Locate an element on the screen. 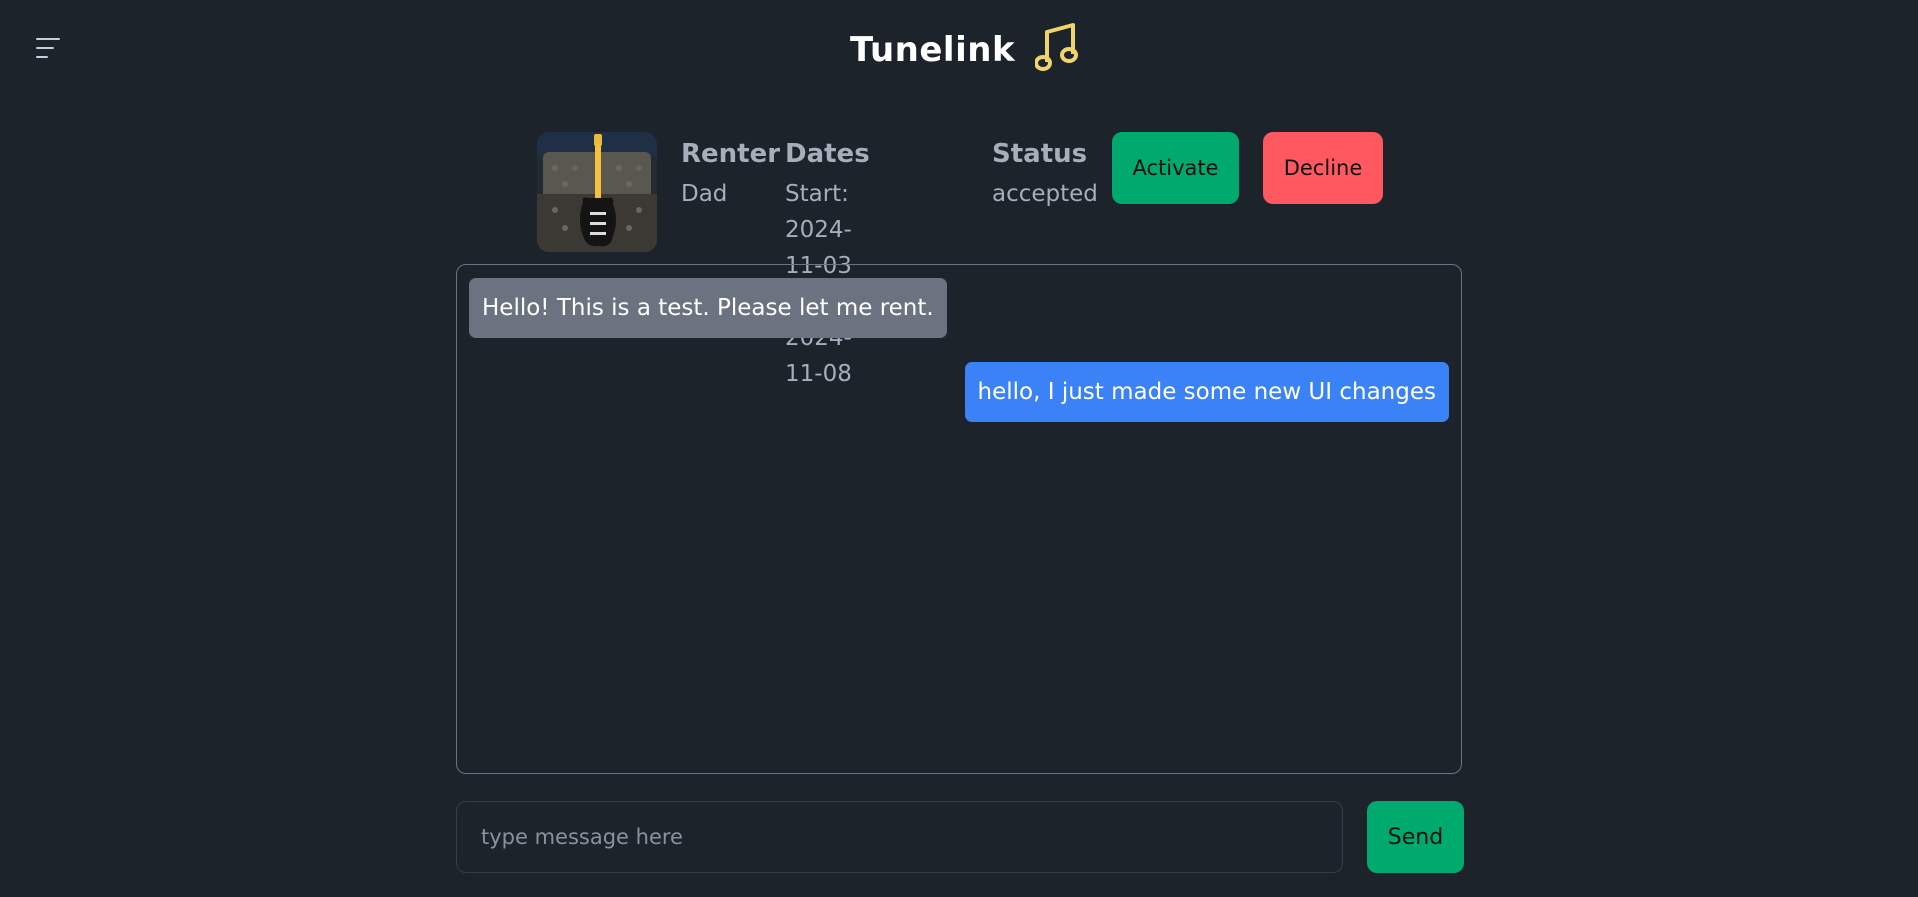  status-value: accepted is located at coordinates (1045, 194).